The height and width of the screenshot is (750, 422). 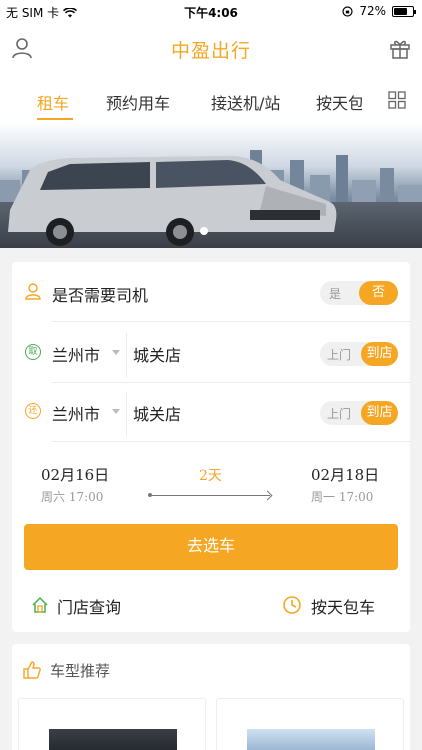 I want to click on tab-scroll: 租车 预约用车 接送机/站 按天包车, so click(x=181, y=98).